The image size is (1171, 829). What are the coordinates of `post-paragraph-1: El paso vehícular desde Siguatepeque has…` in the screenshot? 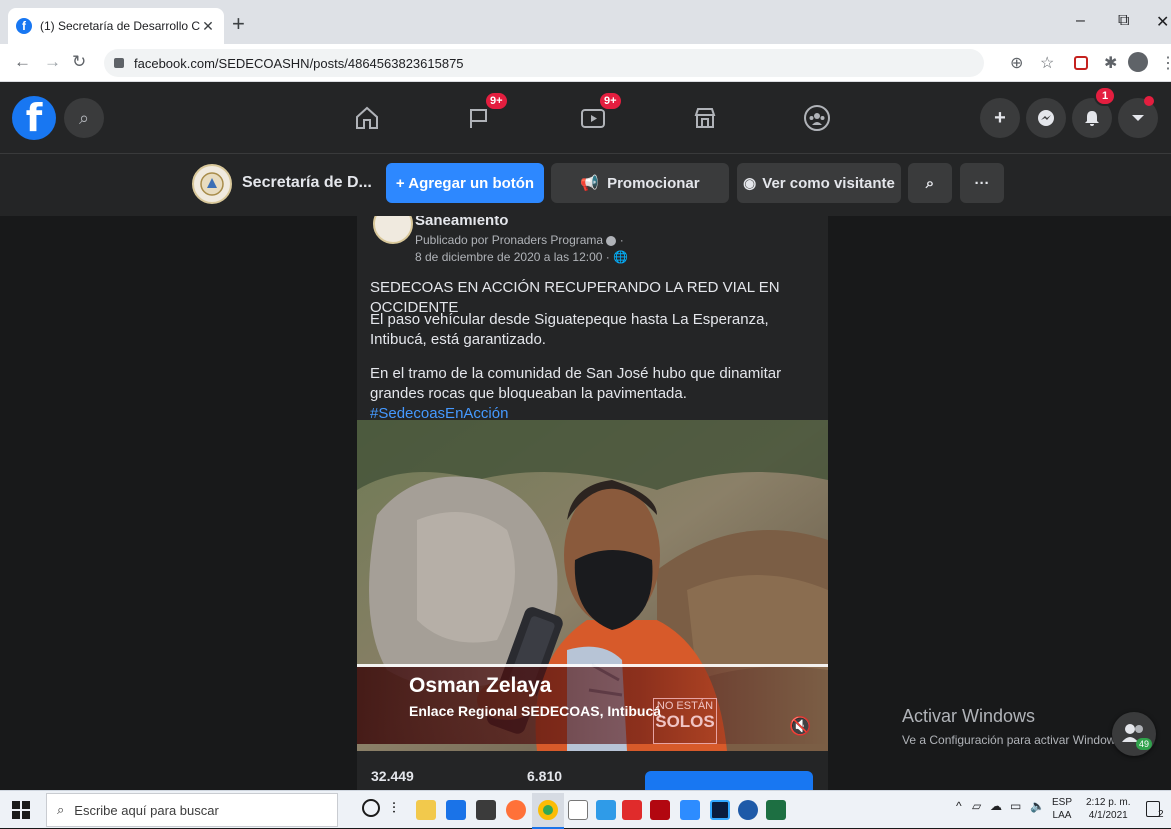 It's located at (569, 329).